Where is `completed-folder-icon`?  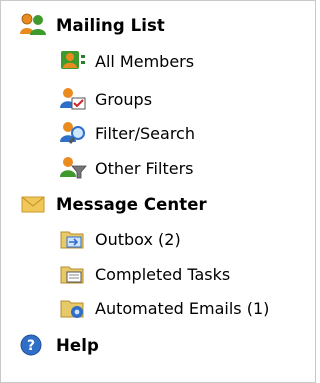
completed-folder-icon is located at coordinates (73, 274).